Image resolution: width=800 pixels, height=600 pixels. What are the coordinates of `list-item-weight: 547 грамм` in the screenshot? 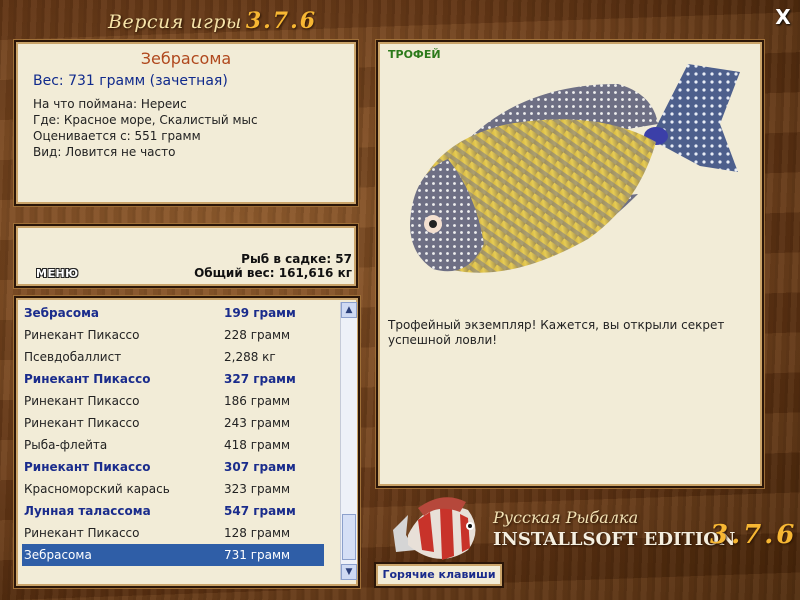 It's located at (260, 511).